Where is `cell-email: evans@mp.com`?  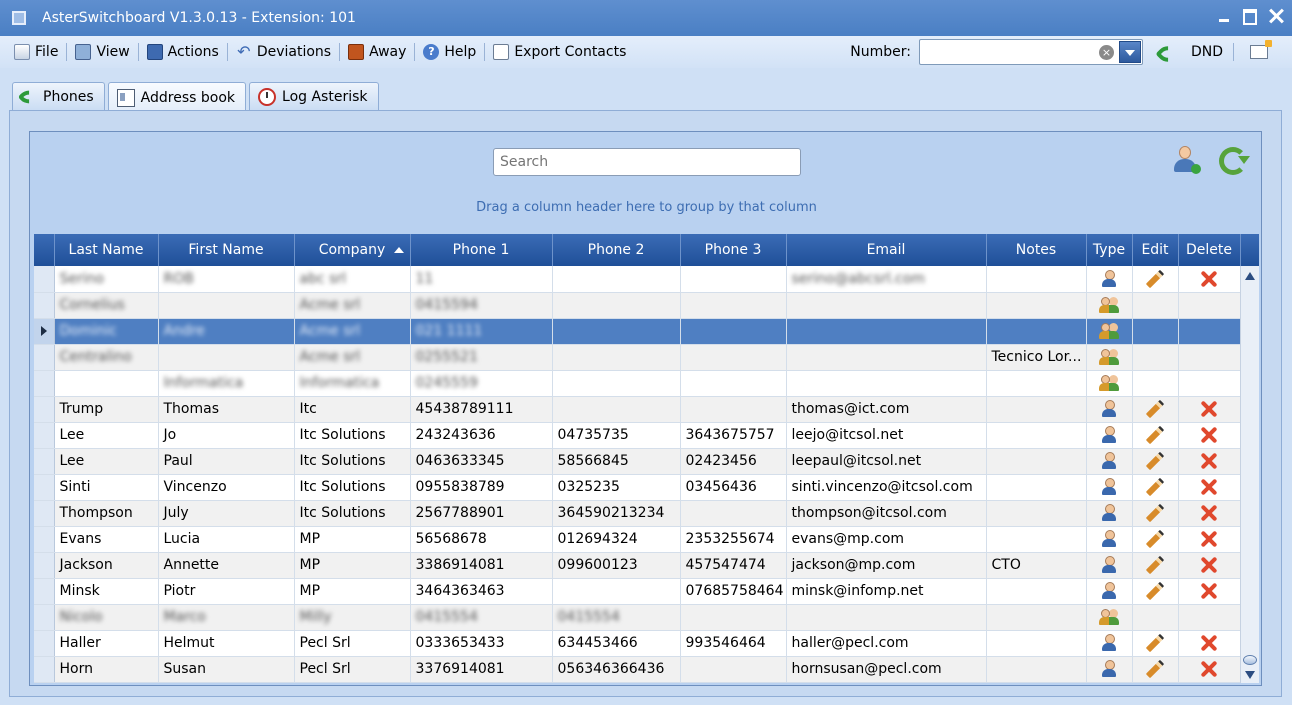
cell-email: evans@mp.com is located at coordinates (886, 539).